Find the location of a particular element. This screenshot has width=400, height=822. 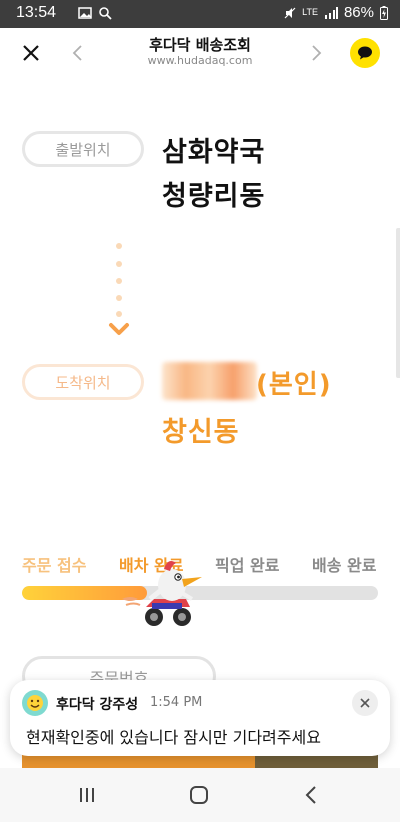

system-nav-bar is located at coordinates (200, 795).